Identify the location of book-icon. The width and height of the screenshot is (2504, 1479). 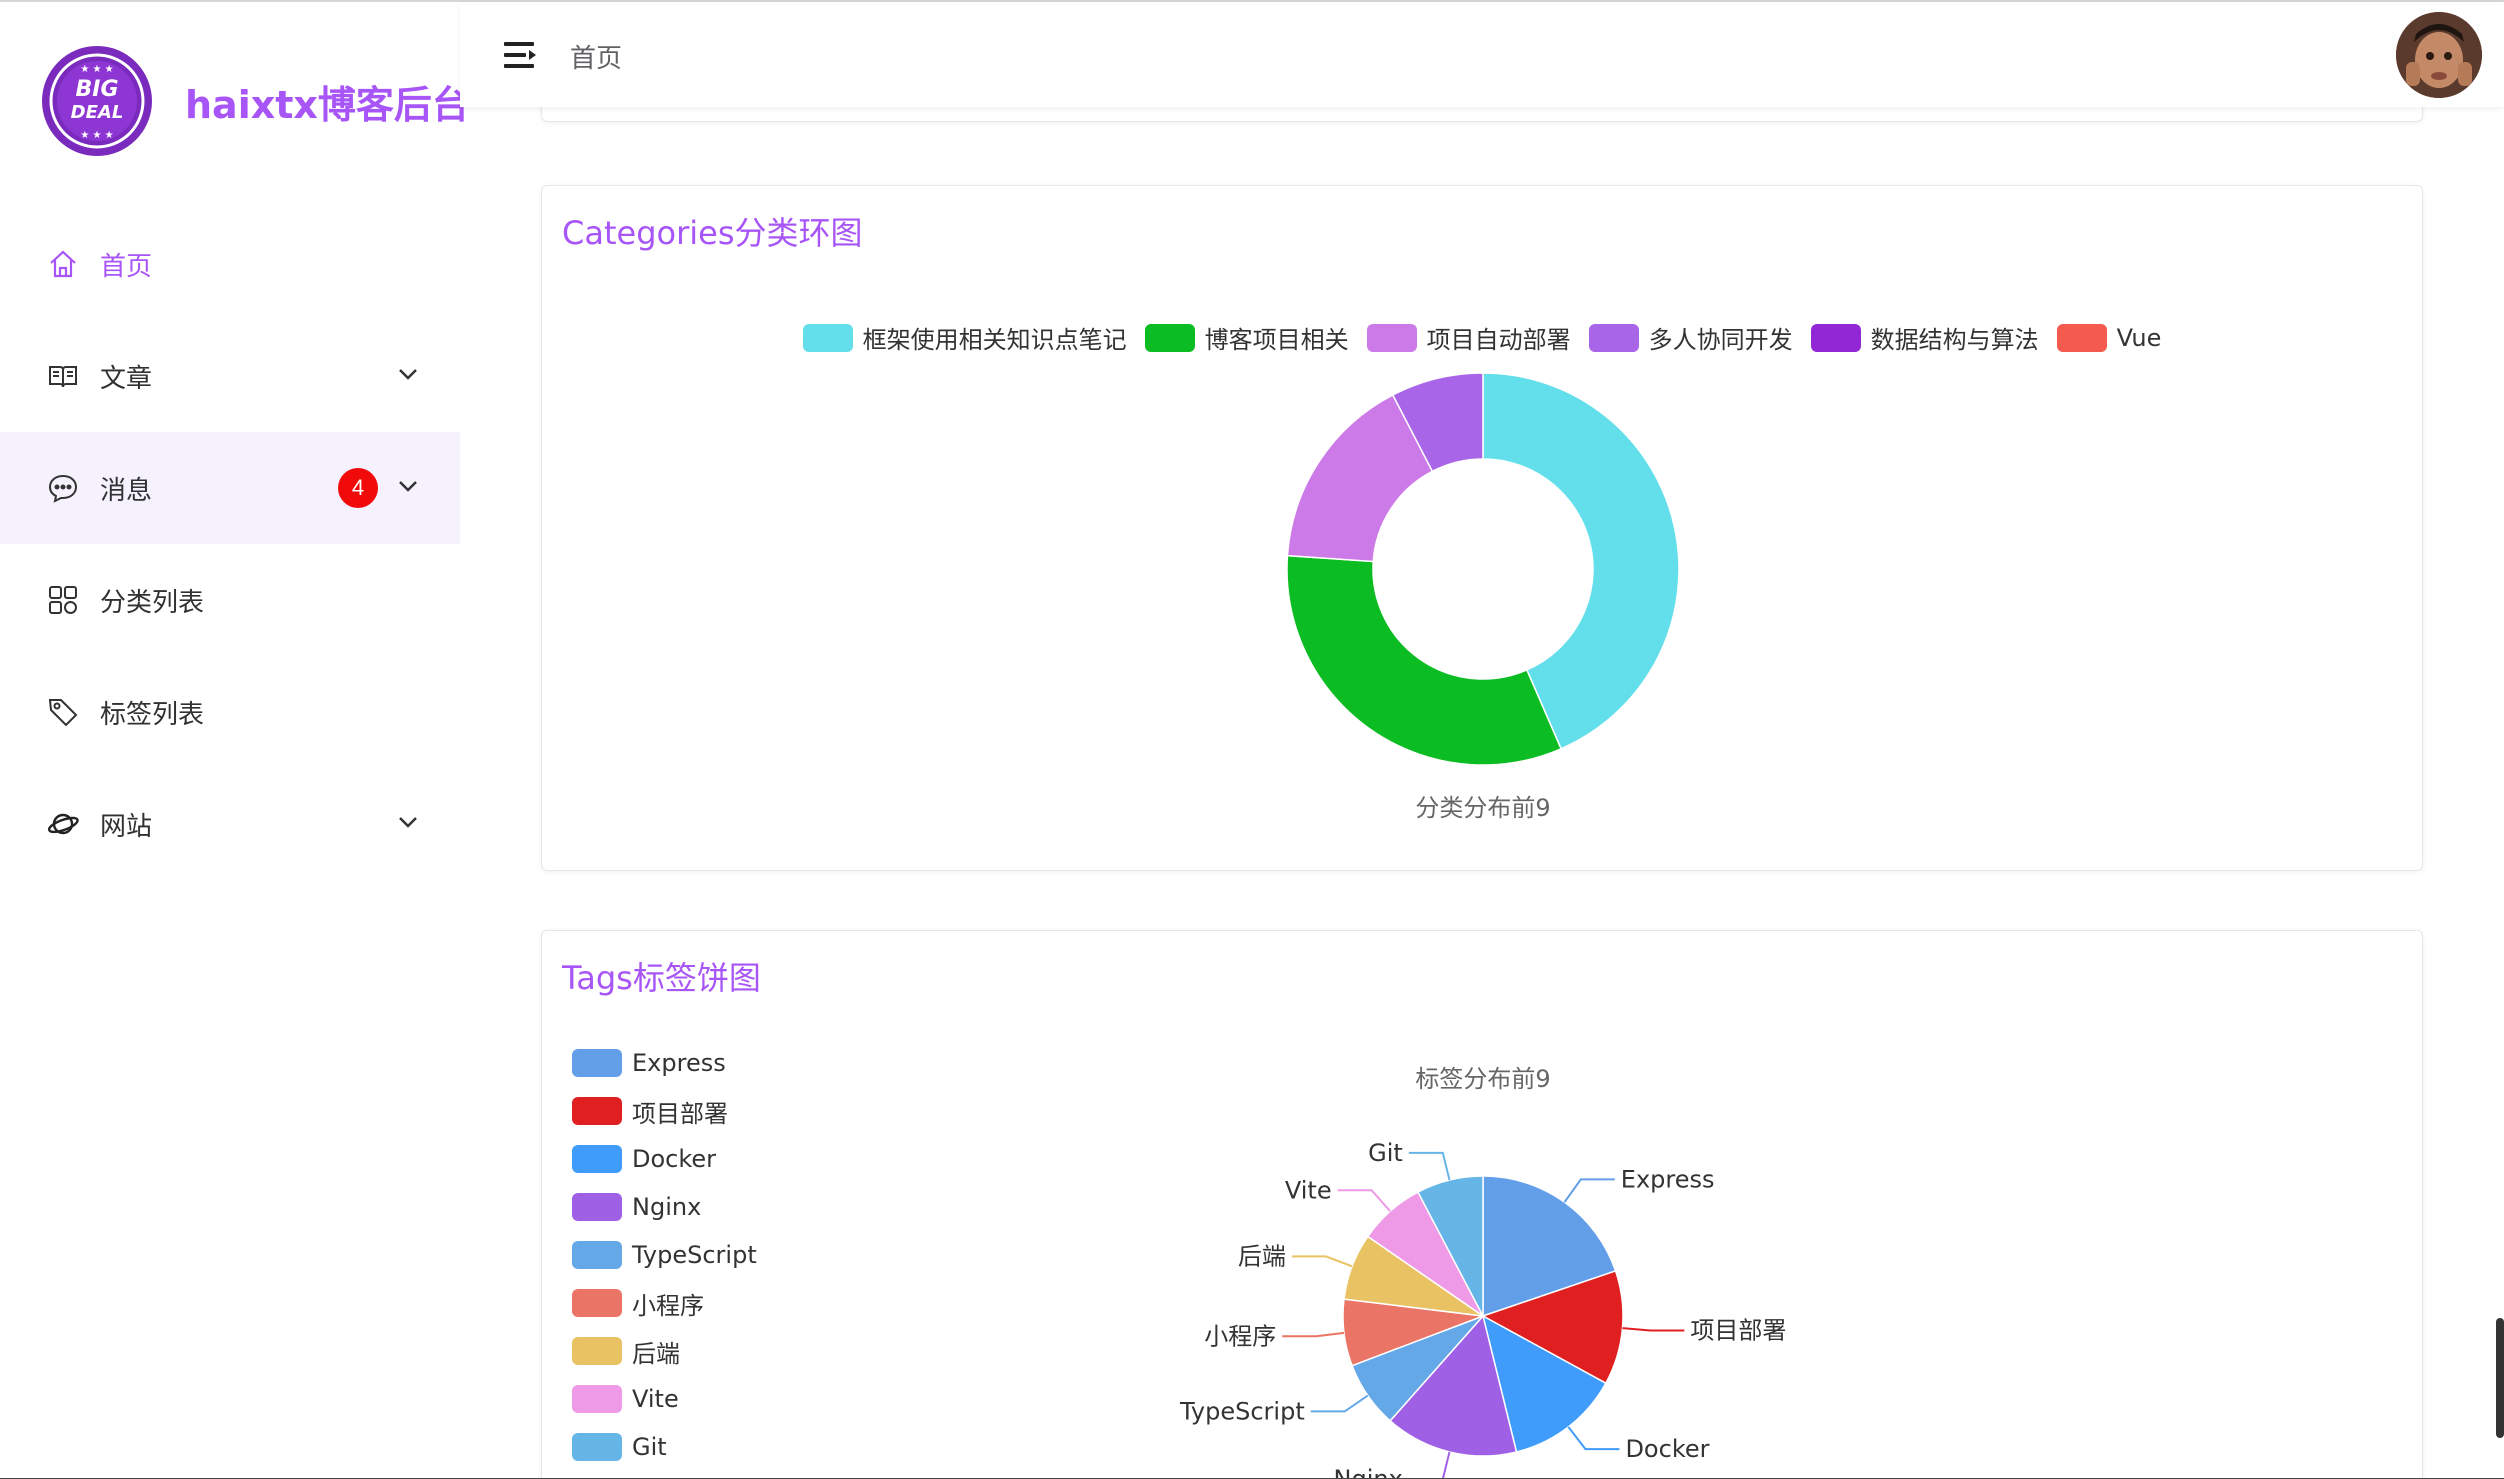
(63, 376).